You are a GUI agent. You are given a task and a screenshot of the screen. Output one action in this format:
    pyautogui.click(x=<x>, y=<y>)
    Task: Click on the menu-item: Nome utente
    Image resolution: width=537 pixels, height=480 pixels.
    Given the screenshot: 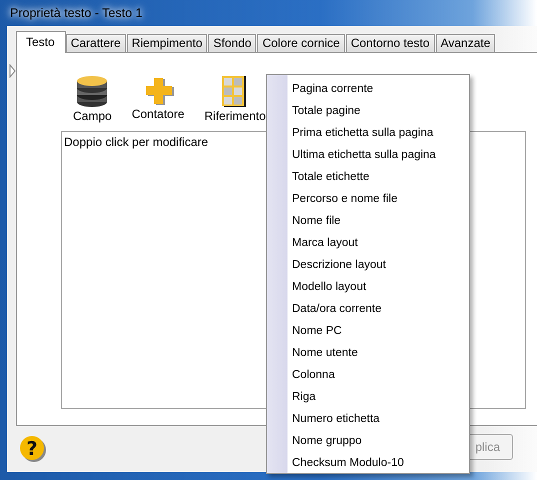 What is the action you would take?
    pyautogui.click(x=368, y=353)
    